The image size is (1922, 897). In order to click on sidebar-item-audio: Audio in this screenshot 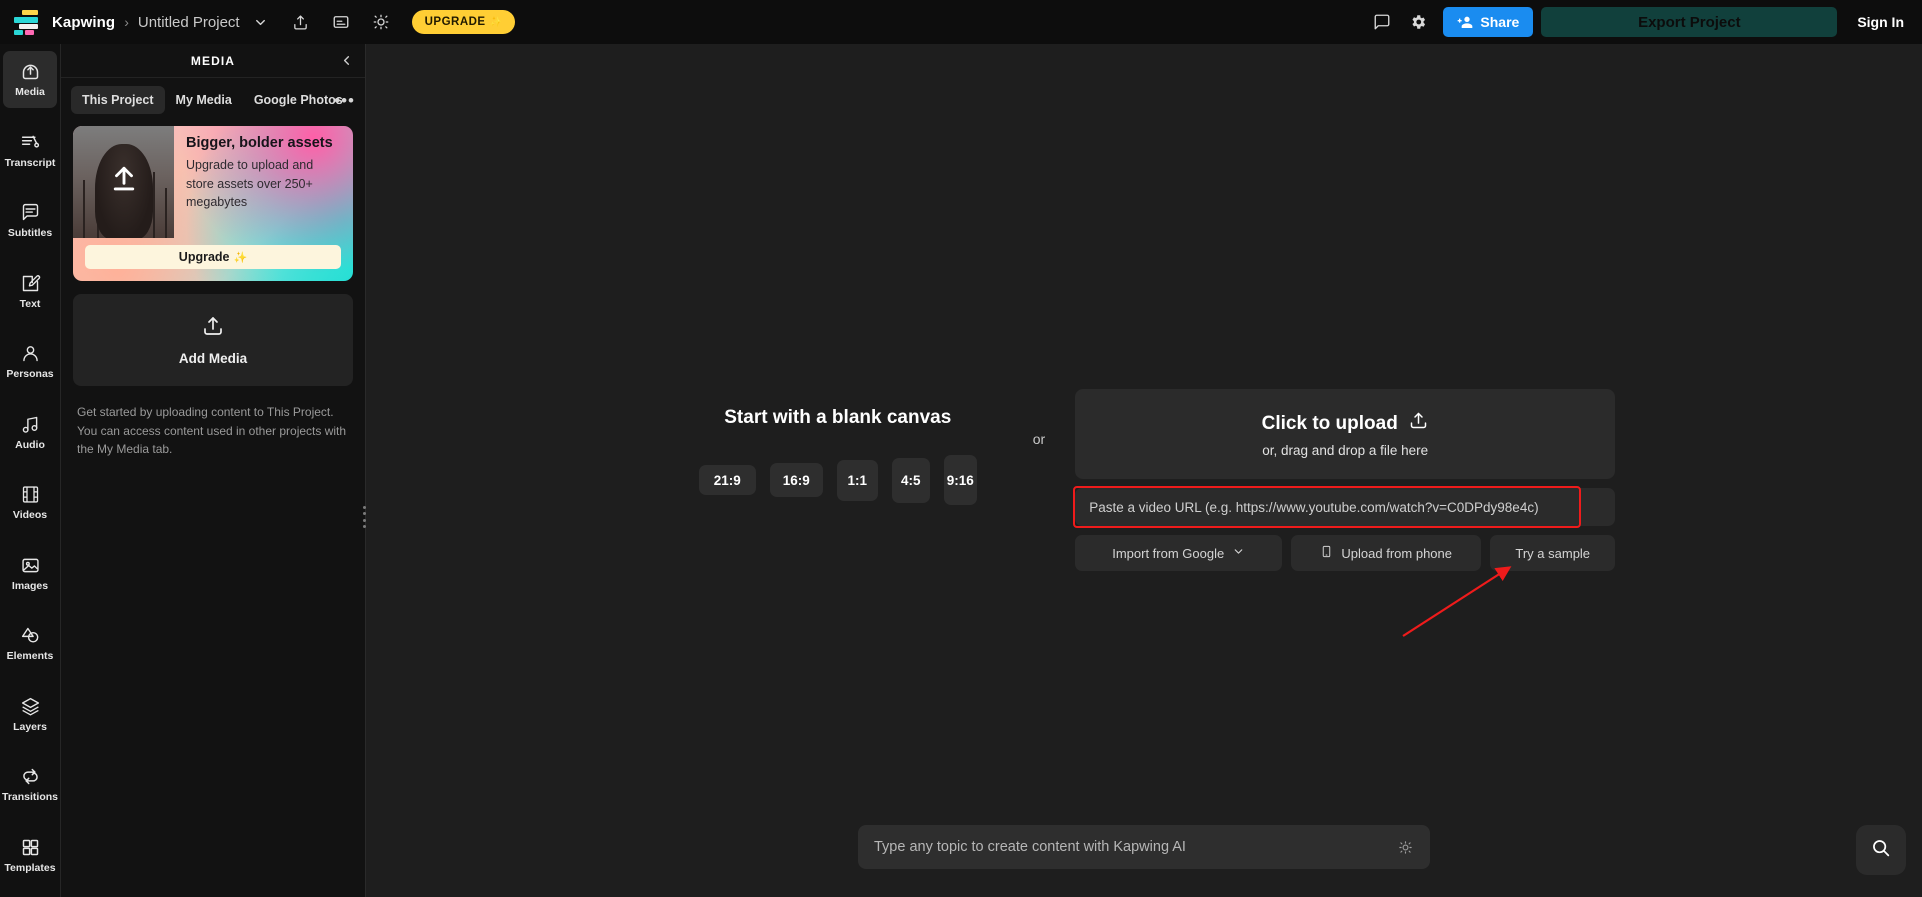, I will do `click(30, 432)`.